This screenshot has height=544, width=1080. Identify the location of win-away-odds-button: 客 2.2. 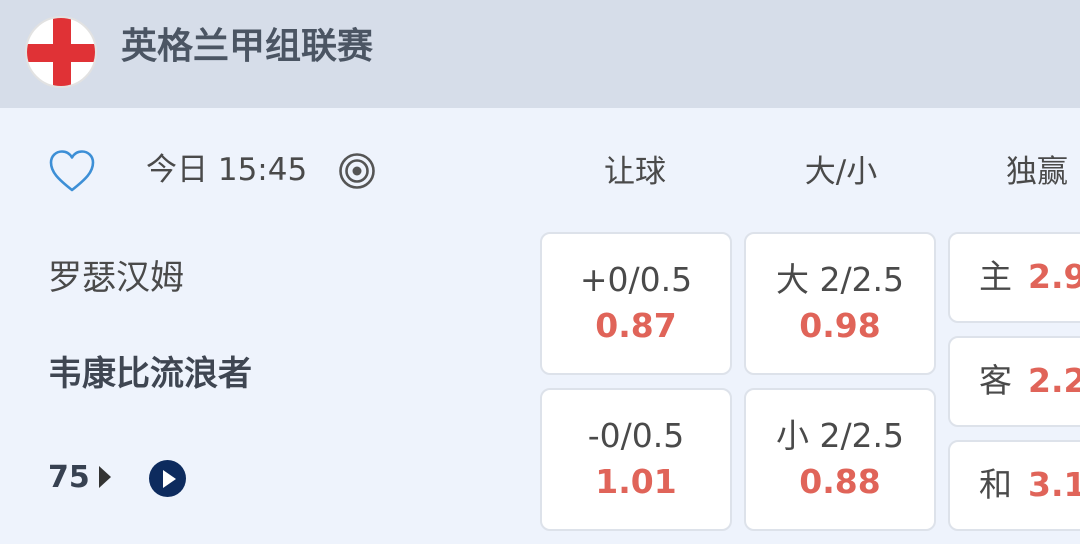
(1014, 381).